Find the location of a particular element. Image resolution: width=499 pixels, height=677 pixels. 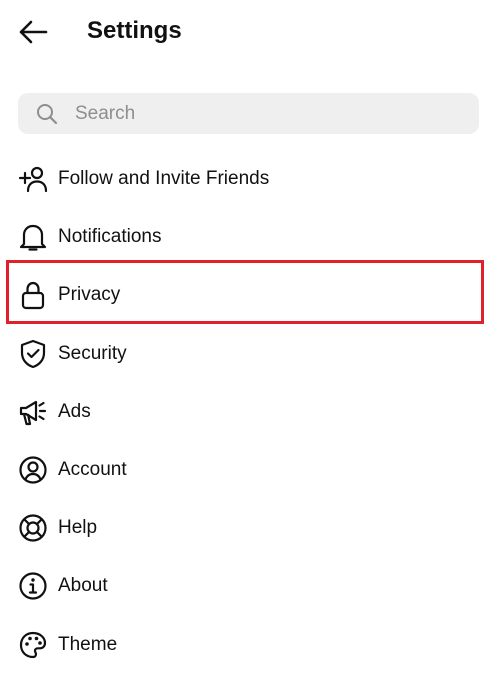

menu-item-ads: Ads is located at coordinates (249, 412).